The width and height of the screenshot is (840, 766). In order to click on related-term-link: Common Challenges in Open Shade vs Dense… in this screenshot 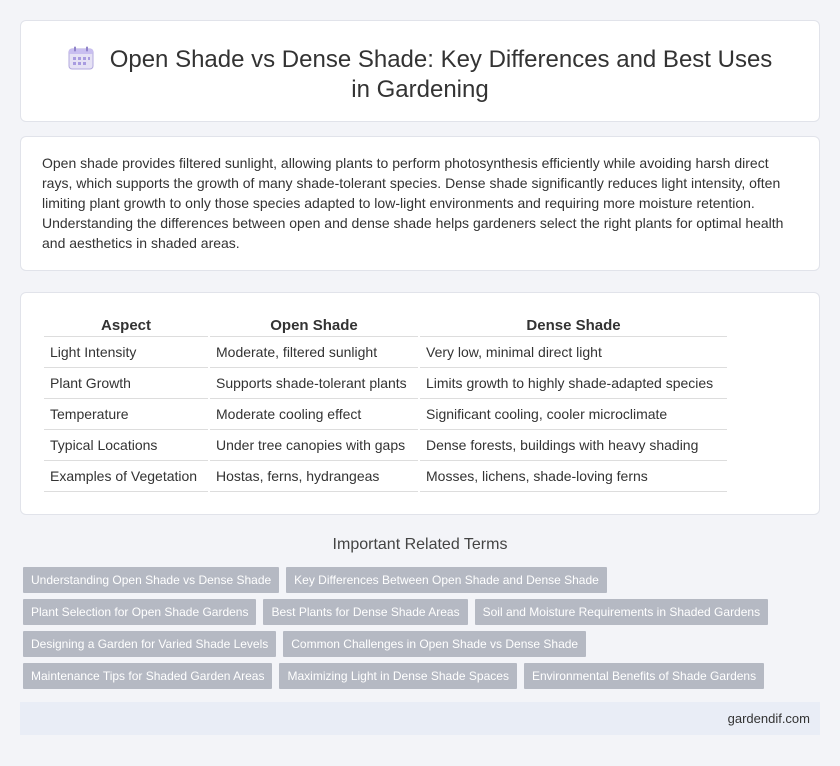, I will do `click(435, 644)`.